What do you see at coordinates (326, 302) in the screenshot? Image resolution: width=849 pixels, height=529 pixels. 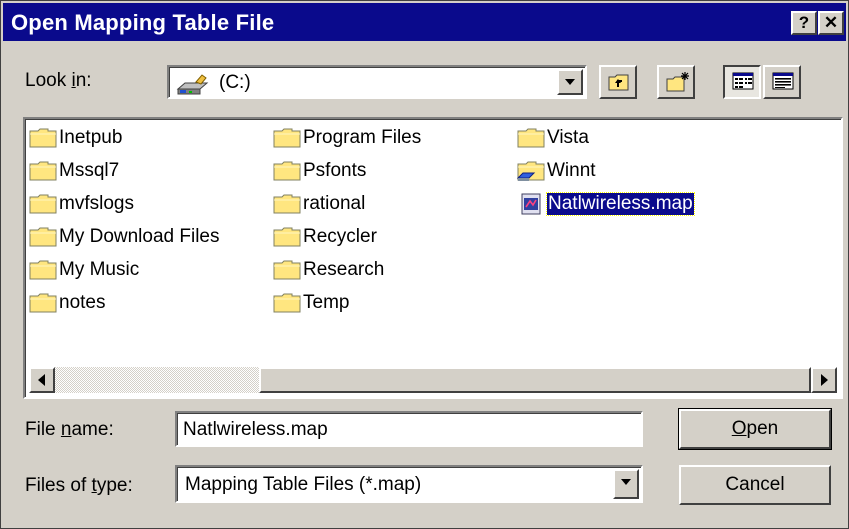 I see `file-name: Temp` at bounding box center [326, 302].